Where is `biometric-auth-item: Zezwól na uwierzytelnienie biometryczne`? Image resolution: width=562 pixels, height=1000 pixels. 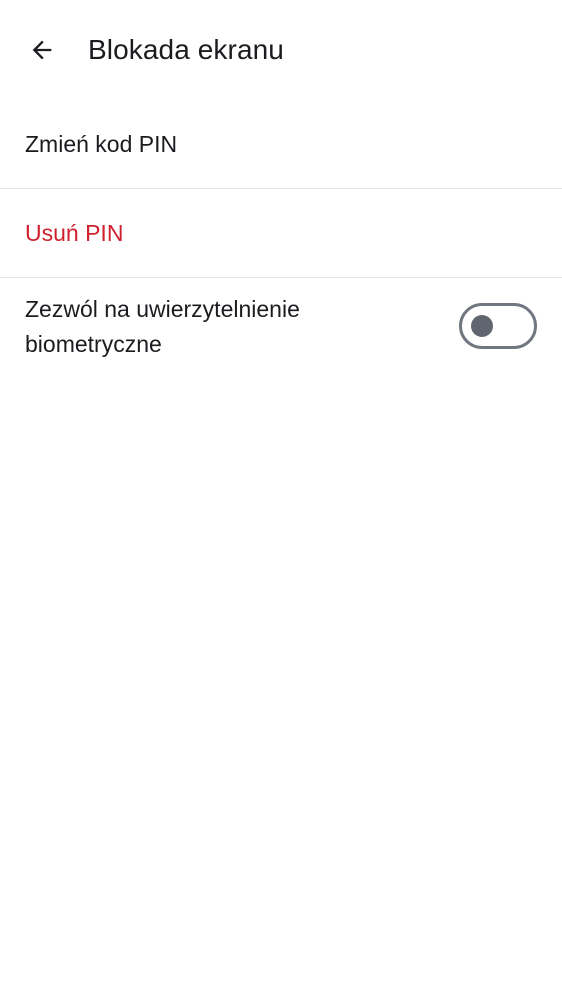 biometric-auth-item: Zezwól na uwierzytelnienie biometryczne is located at coordinates (281, 328).